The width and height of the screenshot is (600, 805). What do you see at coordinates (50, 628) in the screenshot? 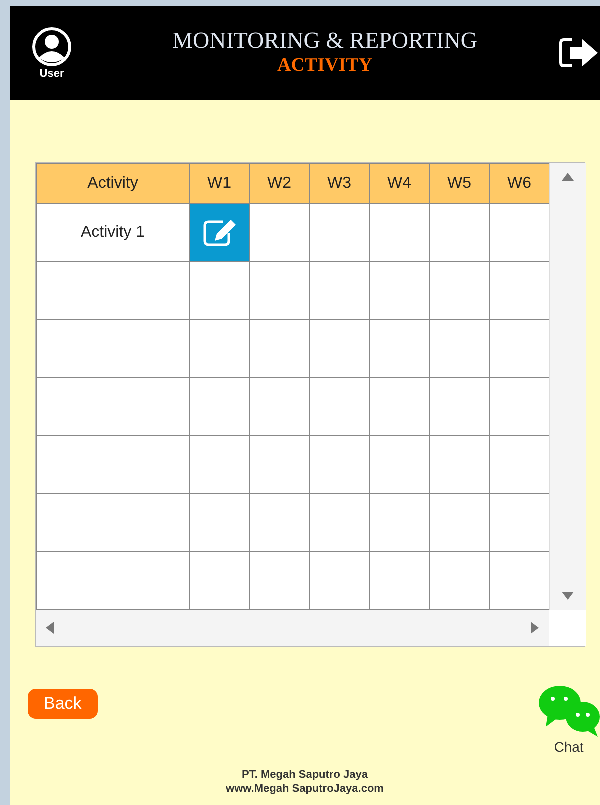
I see `scroll-left-icon` at bounding box center [50, 628].